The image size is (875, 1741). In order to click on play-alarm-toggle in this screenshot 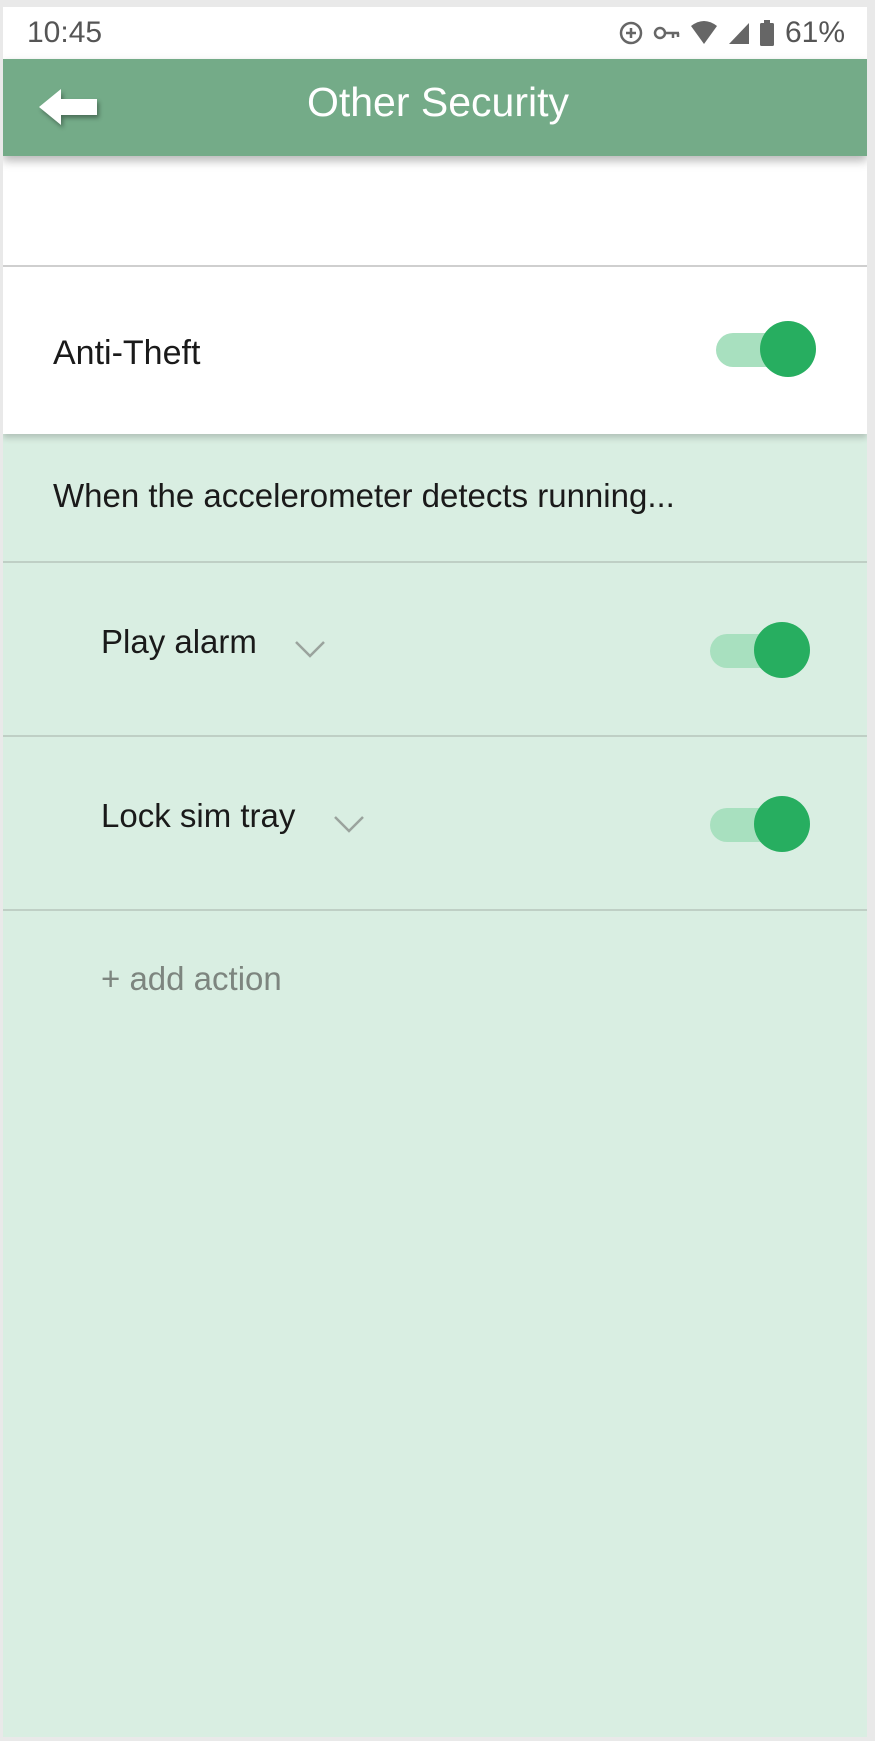, I will do `click(760, 650)`.